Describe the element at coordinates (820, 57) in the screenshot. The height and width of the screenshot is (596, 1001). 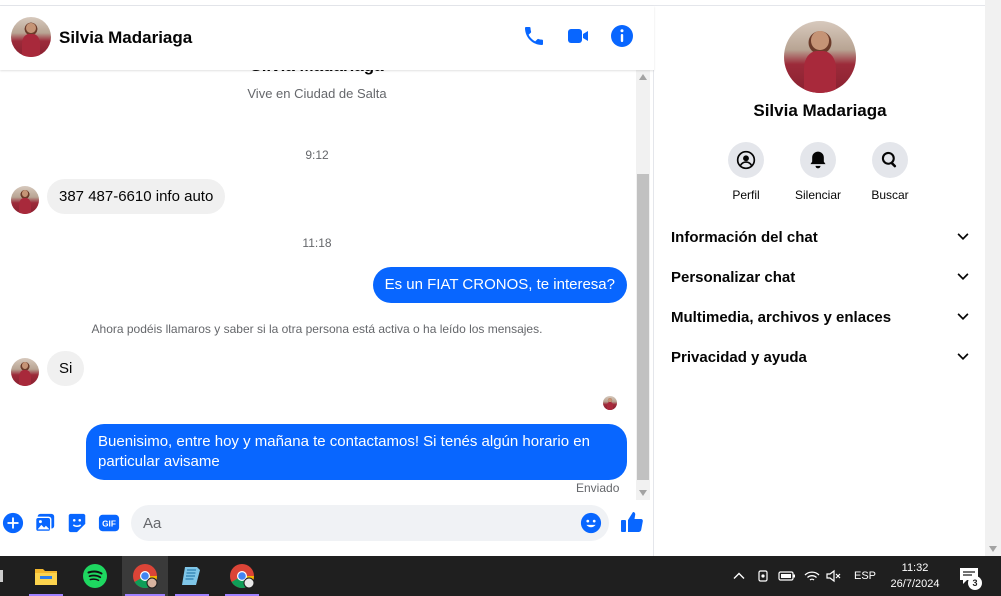
I see `info-avatar` at that location.